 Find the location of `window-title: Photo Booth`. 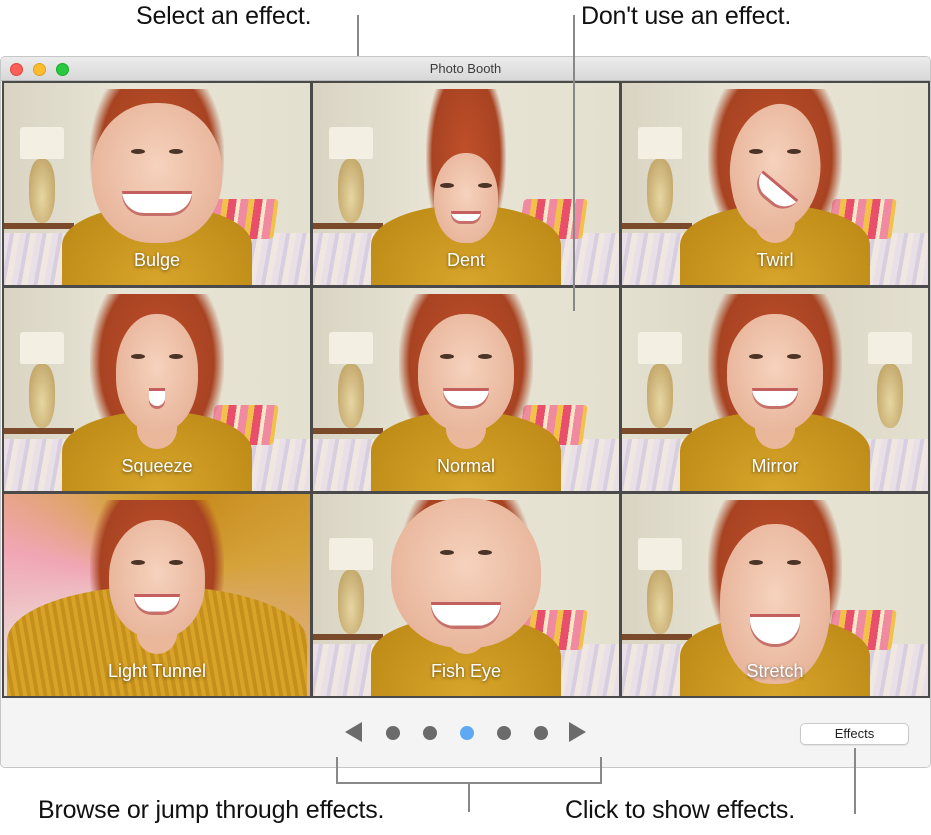

window-title: Photo Booth is located at coordinates (465, 68).